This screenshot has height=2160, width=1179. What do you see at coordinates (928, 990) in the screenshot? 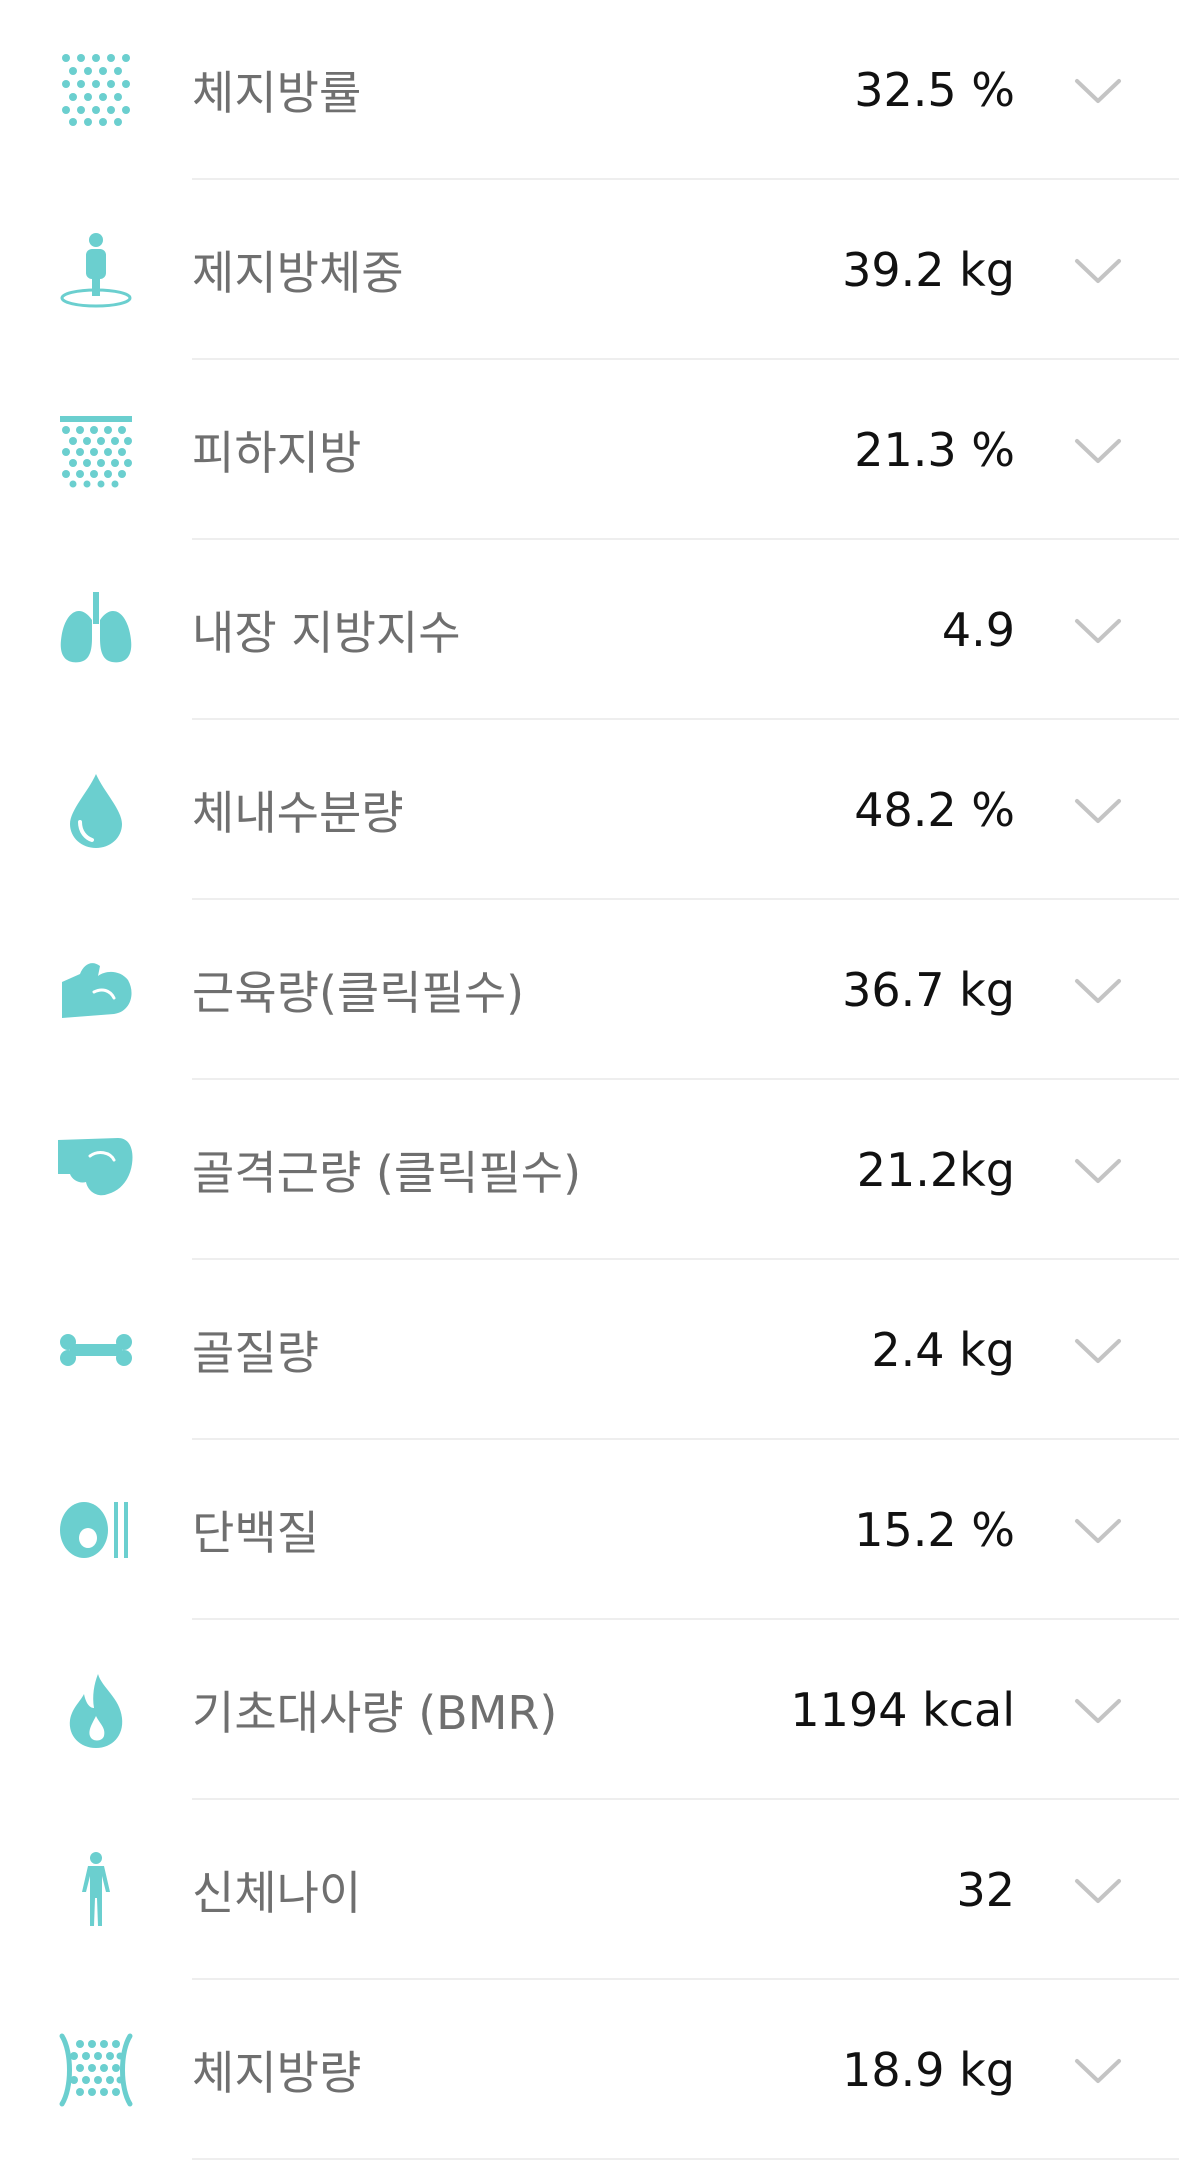
I see `metric-value: 36.7 kg` at bounding box center [928, 990].